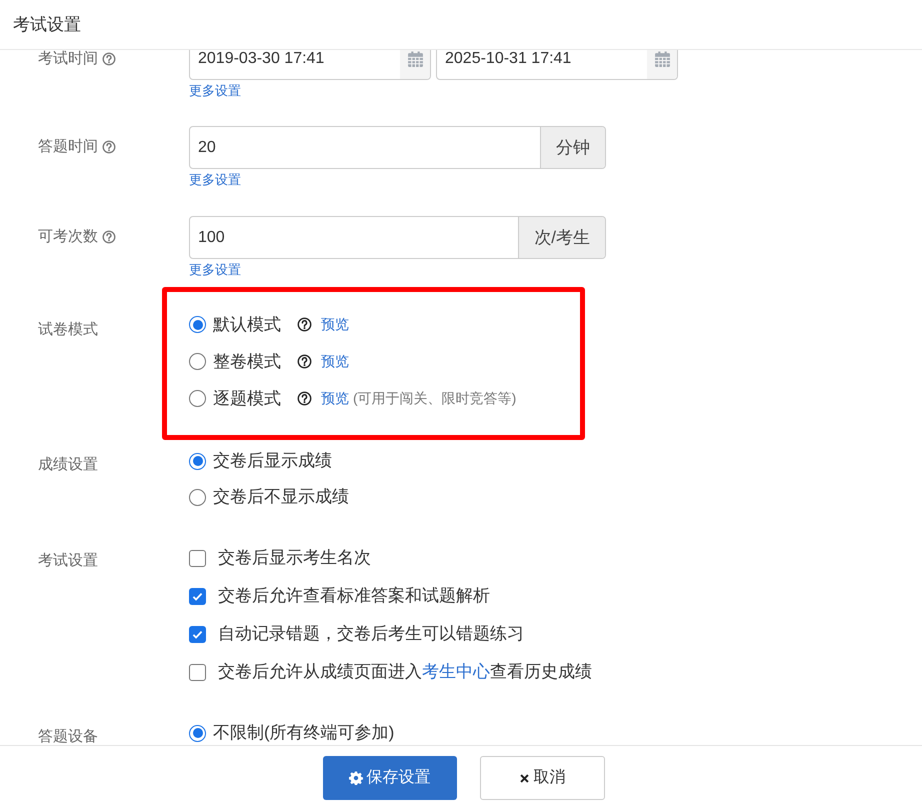  I want to click on settings-icon, so click(355, 778).